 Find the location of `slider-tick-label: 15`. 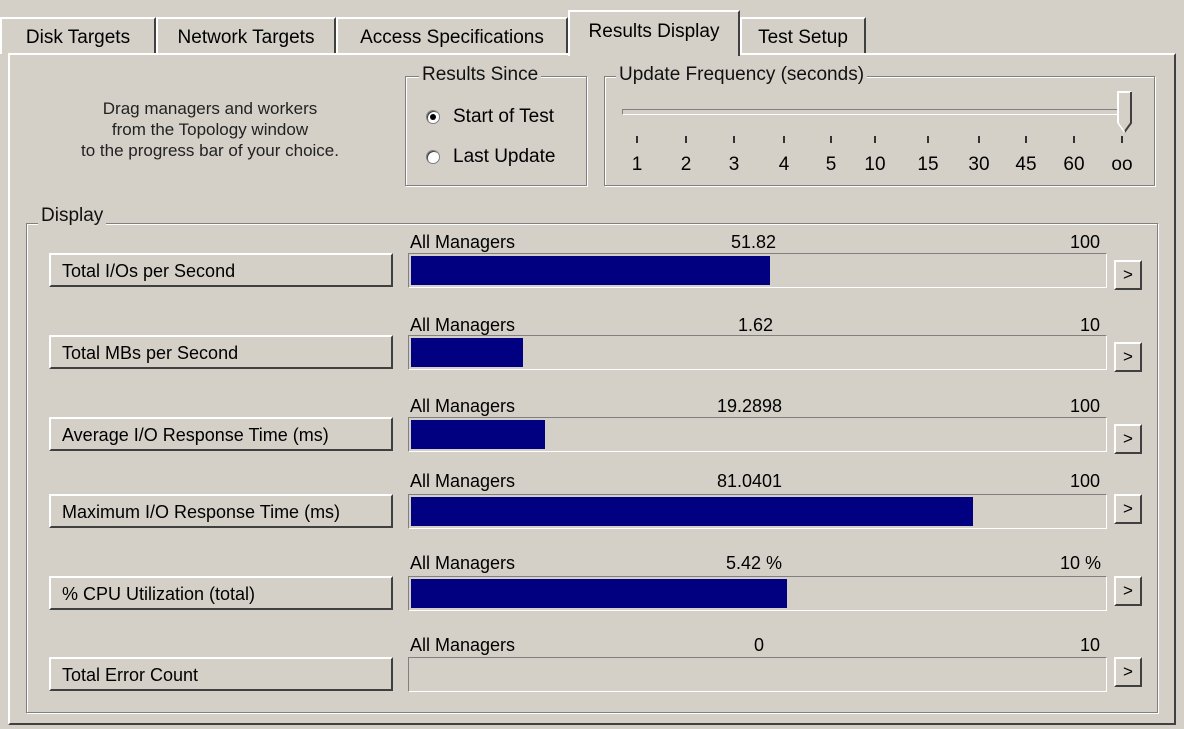

slider-tick-label: 15 is located at coordinates (928, 164).